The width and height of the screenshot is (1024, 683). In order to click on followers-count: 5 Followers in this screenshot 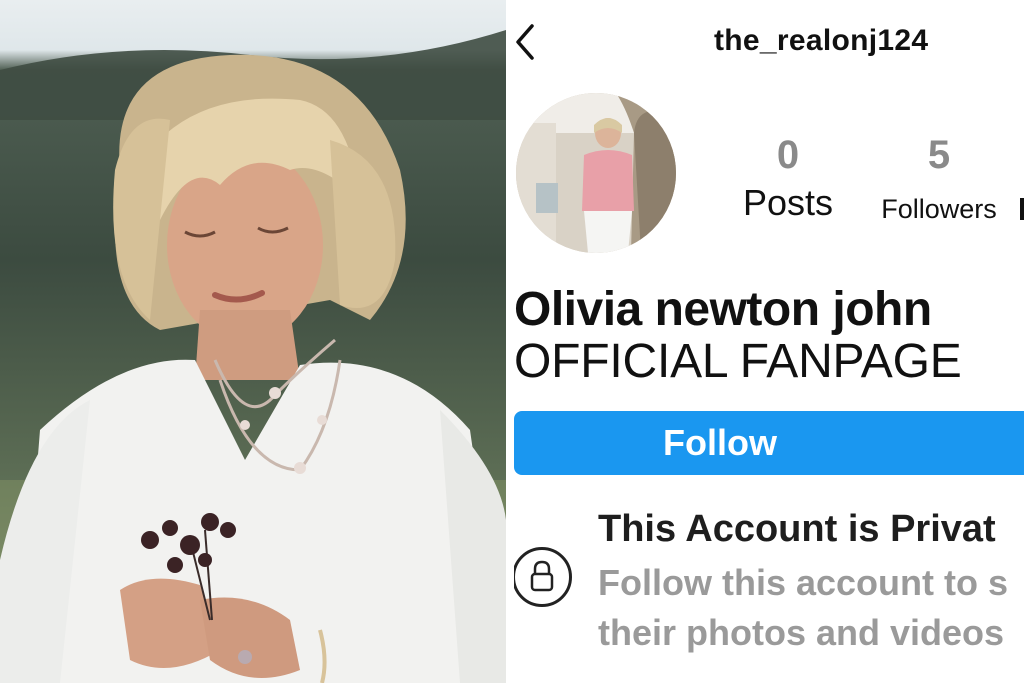, I will do `click(939, 182)`.